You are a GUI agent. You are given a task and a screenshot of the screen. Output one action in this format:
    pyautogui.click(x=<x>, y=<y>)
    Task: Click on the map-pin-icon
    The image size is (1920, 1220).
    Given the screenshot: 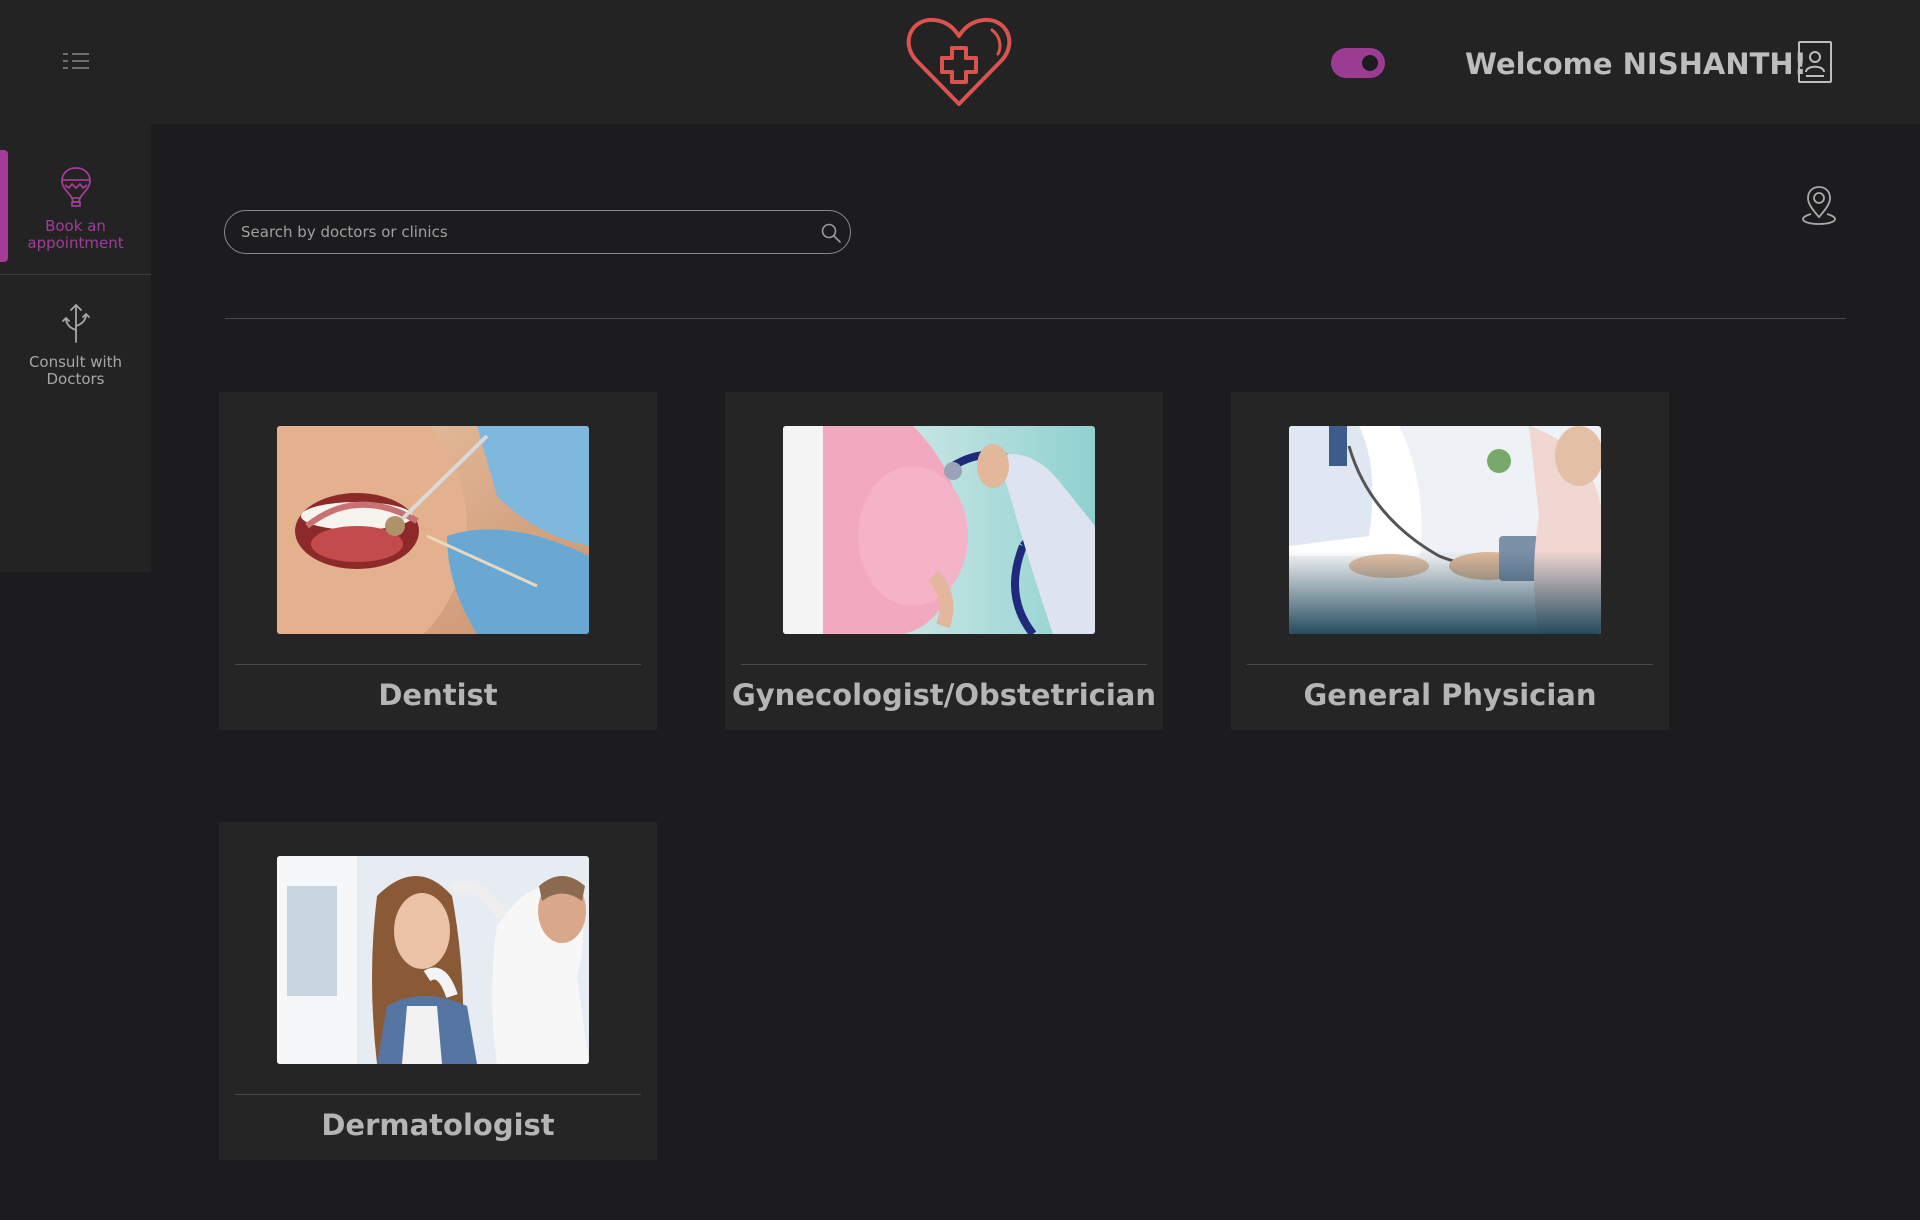 What is the action you would take?
    pyautogui.click(x=1819, y=205)
    